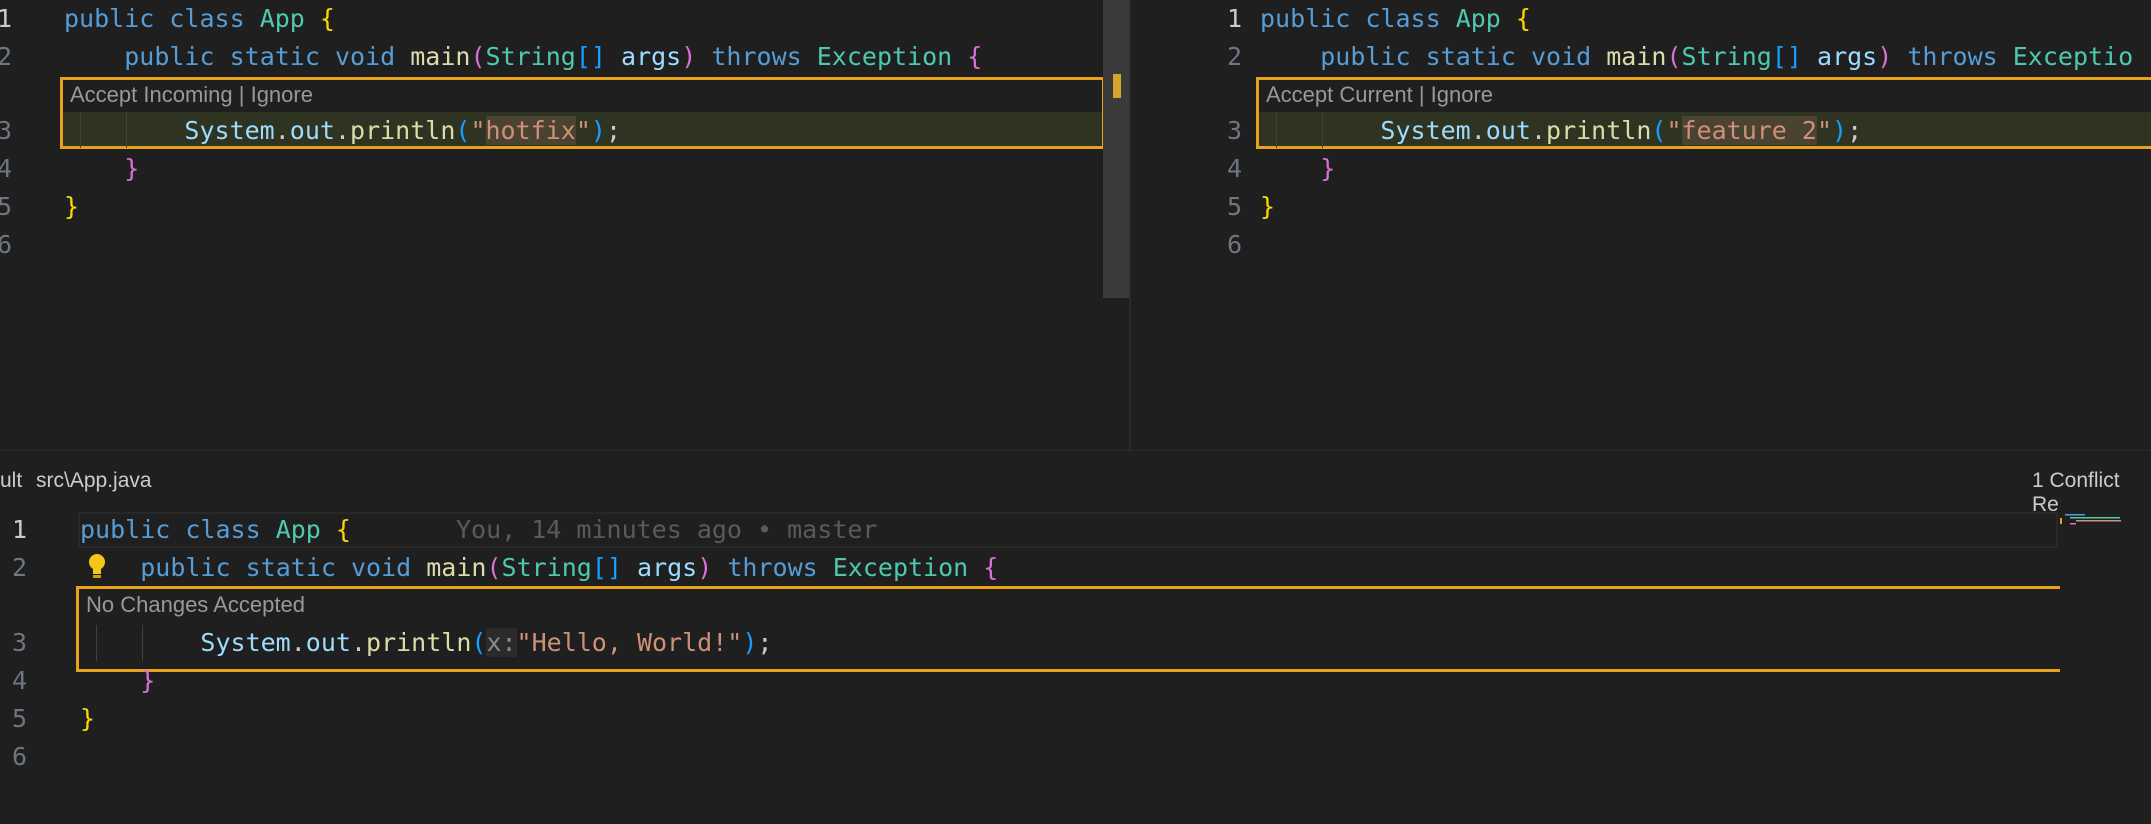 The image size is (2151, 824). I want to click on inlay-hint: x:, so click(501, 642).